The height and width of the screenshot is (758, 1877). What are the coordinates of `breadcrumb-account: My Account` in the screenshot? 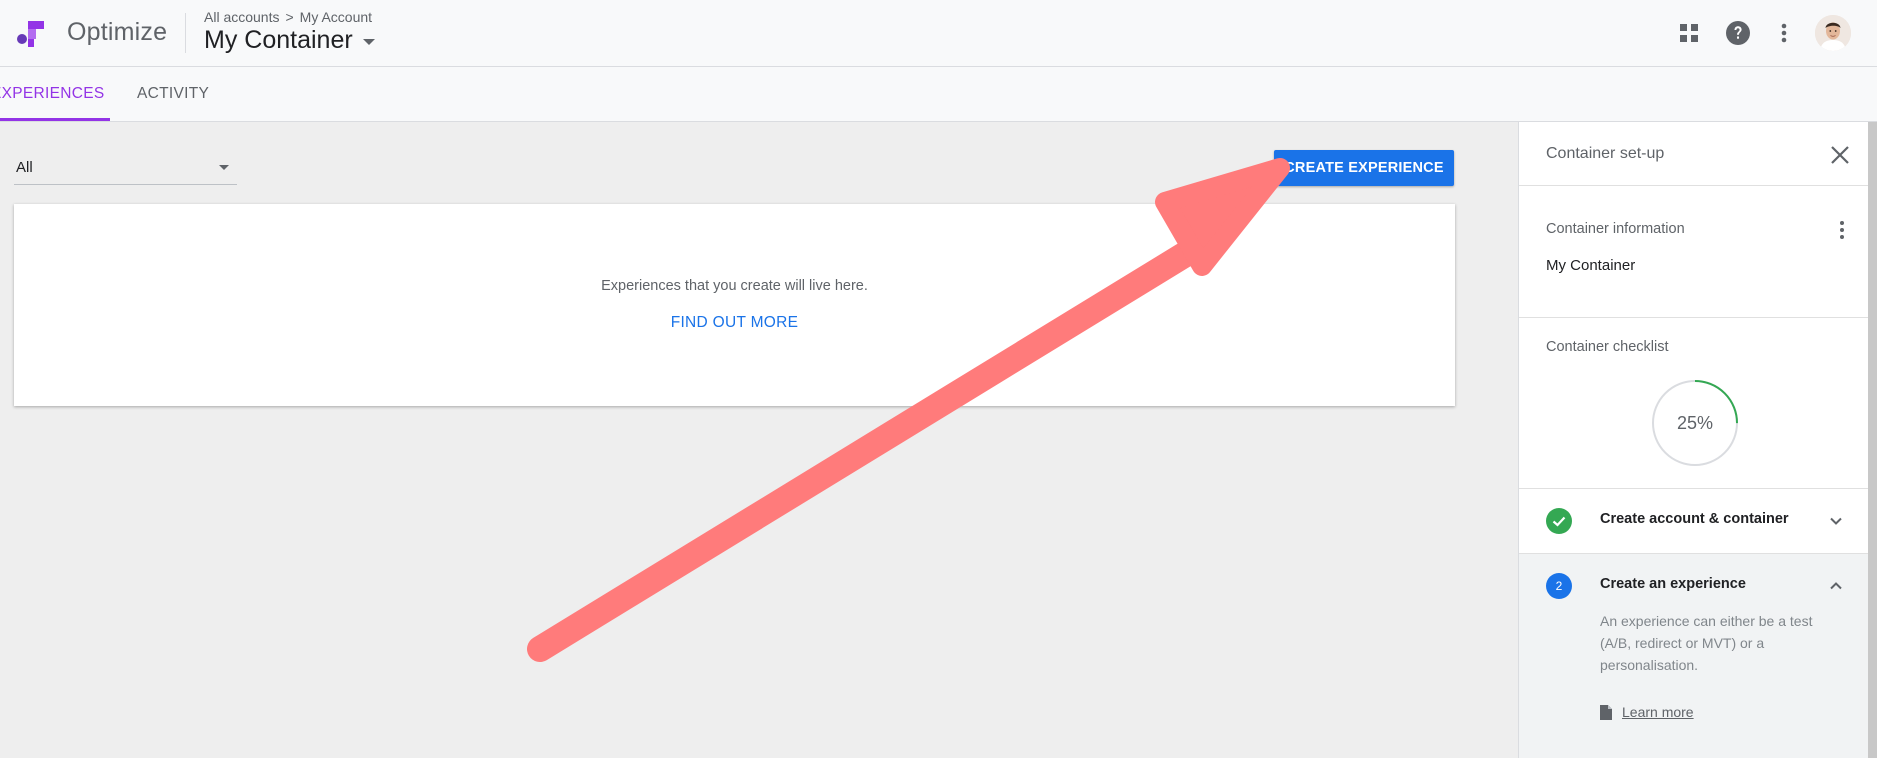 It's located at (336, 17).